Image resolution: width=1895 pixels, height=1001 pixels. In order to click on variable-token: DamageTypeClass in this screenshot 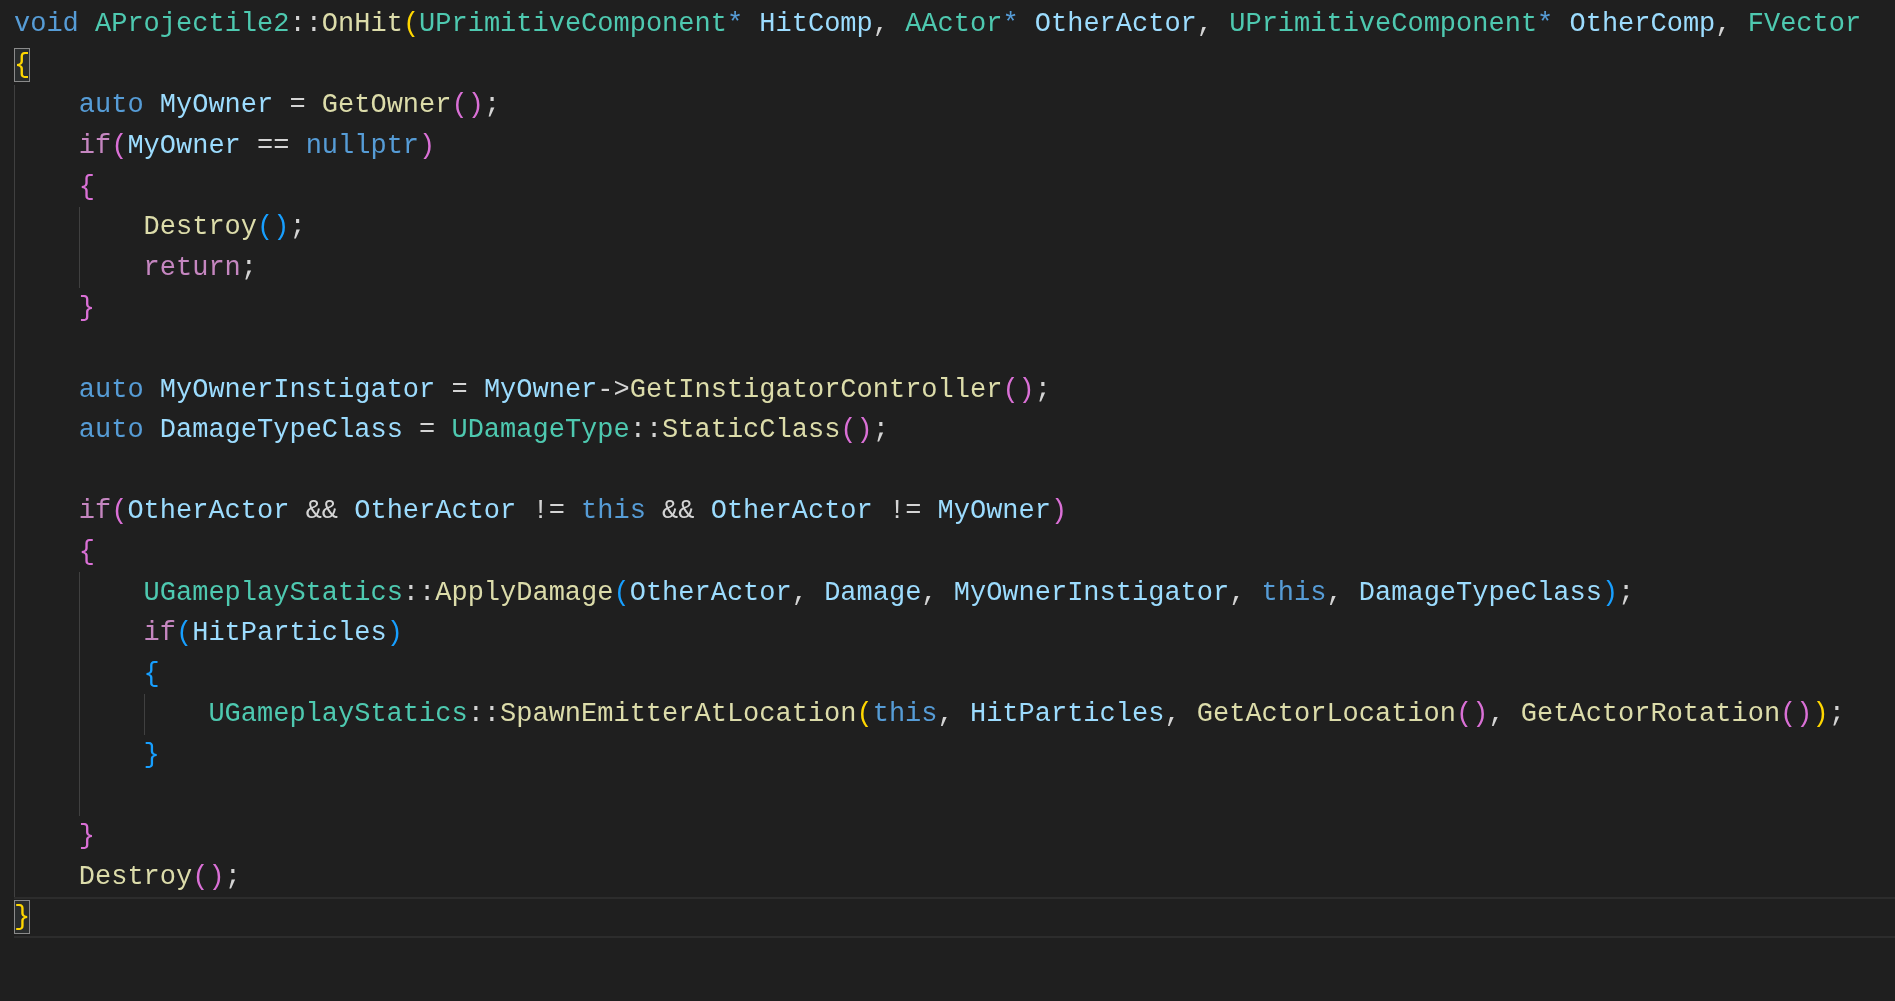, I will do `click(1480, 593)`.